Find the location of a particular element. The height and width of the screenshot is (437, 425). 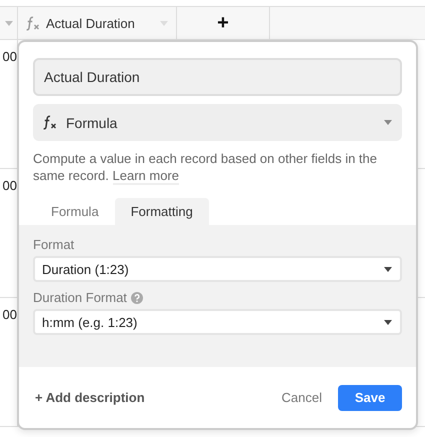

format-select: Duration (1:23) is located at coordinates (217, 269).